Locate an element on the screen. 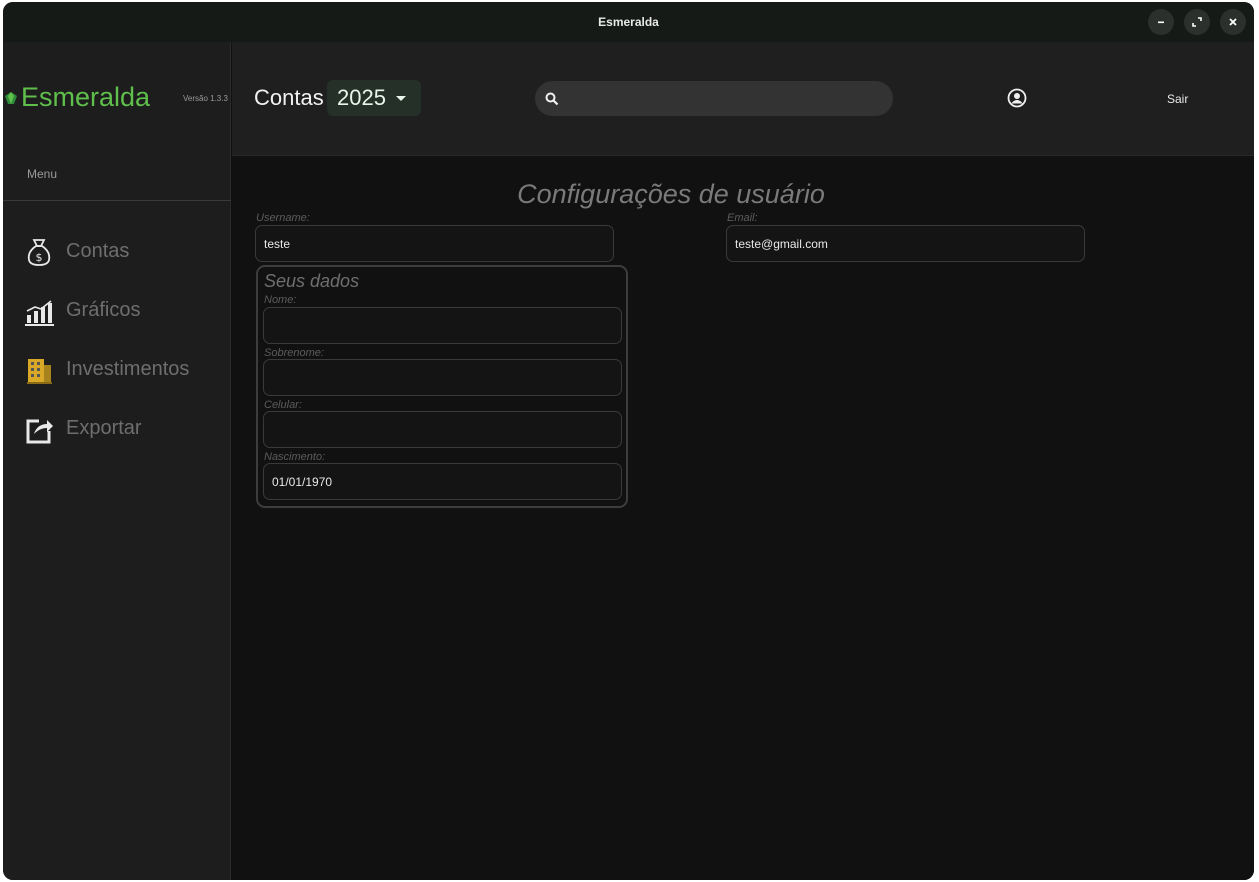  export-icon is located at coordinates (39, 429).